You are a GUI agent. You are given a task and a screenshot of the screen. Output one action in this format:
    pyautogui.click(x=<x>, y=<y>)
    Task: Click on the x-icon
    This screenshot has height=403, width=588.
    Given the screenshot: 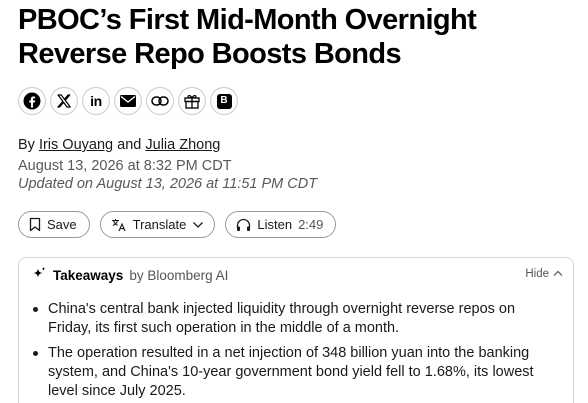 What is the action you would take?
    pyautogui.click(x=64, y=101)
    